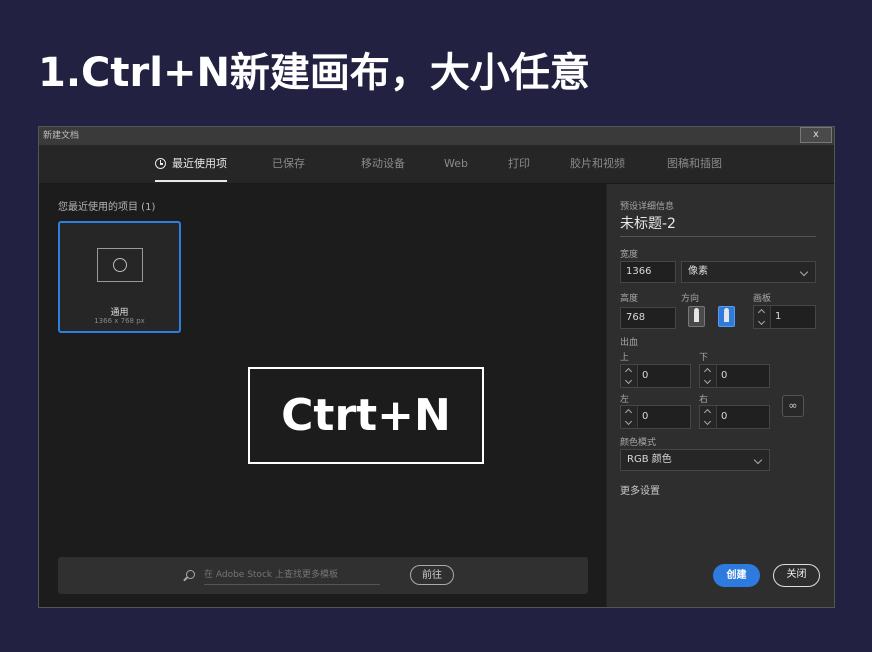 The width and height of the screenshot is (872, 652). I want to click on bleed-bottom-stepper: 0, so click(734, 376).